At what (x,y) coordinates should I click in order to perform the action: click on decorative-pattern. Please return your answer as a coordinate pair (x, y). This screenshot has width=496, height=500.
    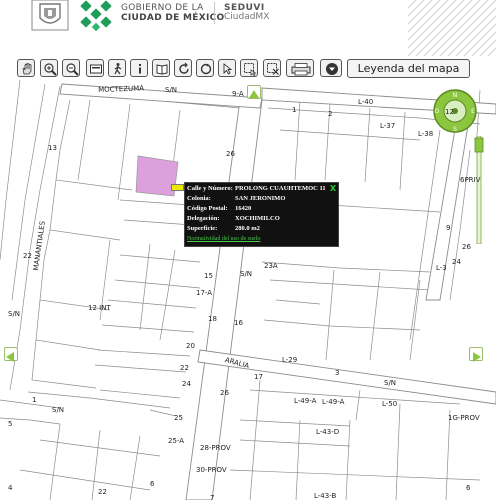
    Looking at the image, I should click on (452, 28).